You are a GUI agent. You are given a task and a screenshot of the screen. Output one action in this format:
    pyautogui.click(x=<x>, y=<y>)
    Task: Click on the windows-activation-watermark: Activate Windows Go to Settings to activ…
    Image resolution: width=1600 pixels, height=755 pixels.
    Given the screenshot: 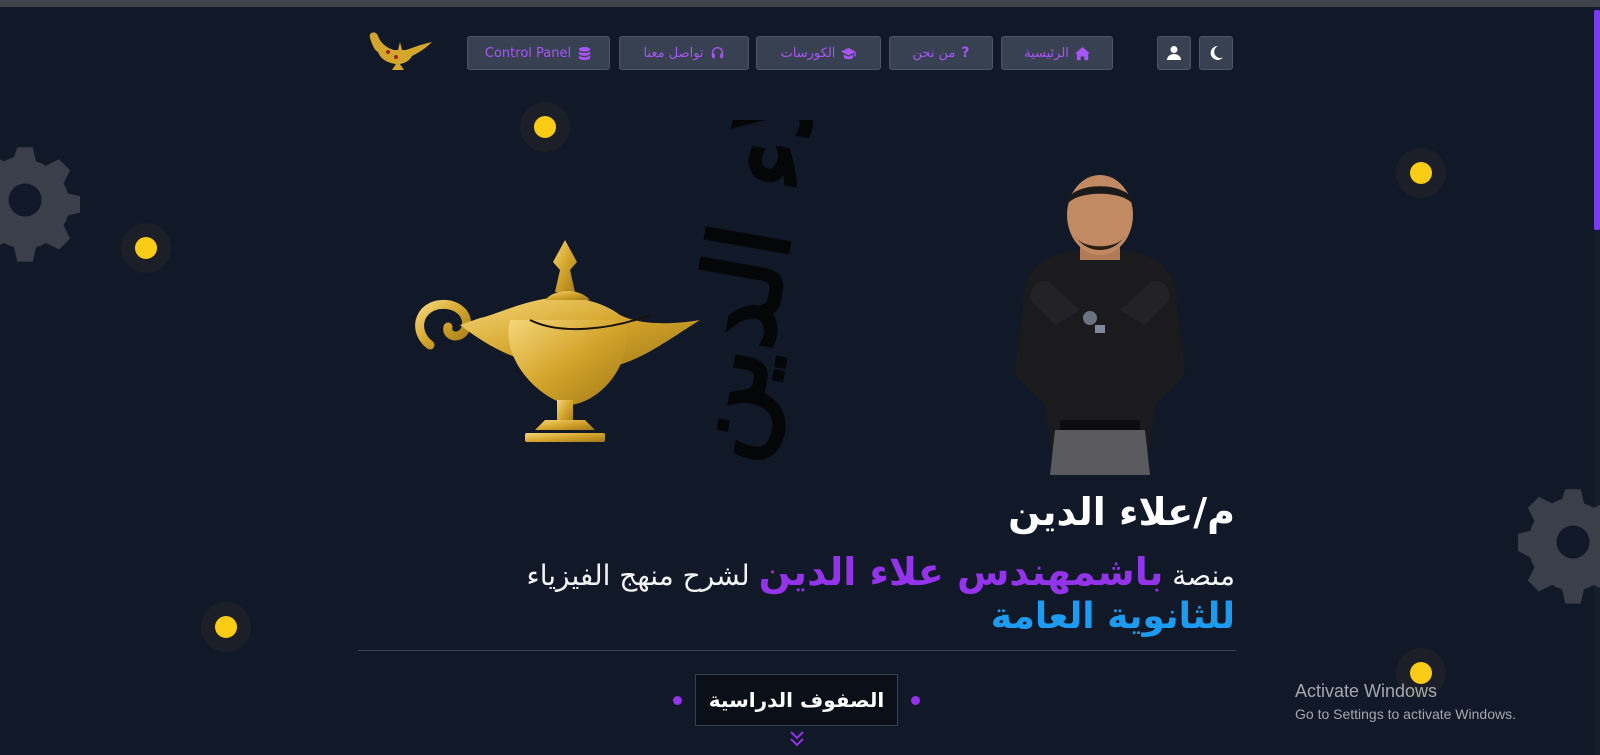 What is the action you would take?
    pyautogui.click(x=1405, y=701)
    